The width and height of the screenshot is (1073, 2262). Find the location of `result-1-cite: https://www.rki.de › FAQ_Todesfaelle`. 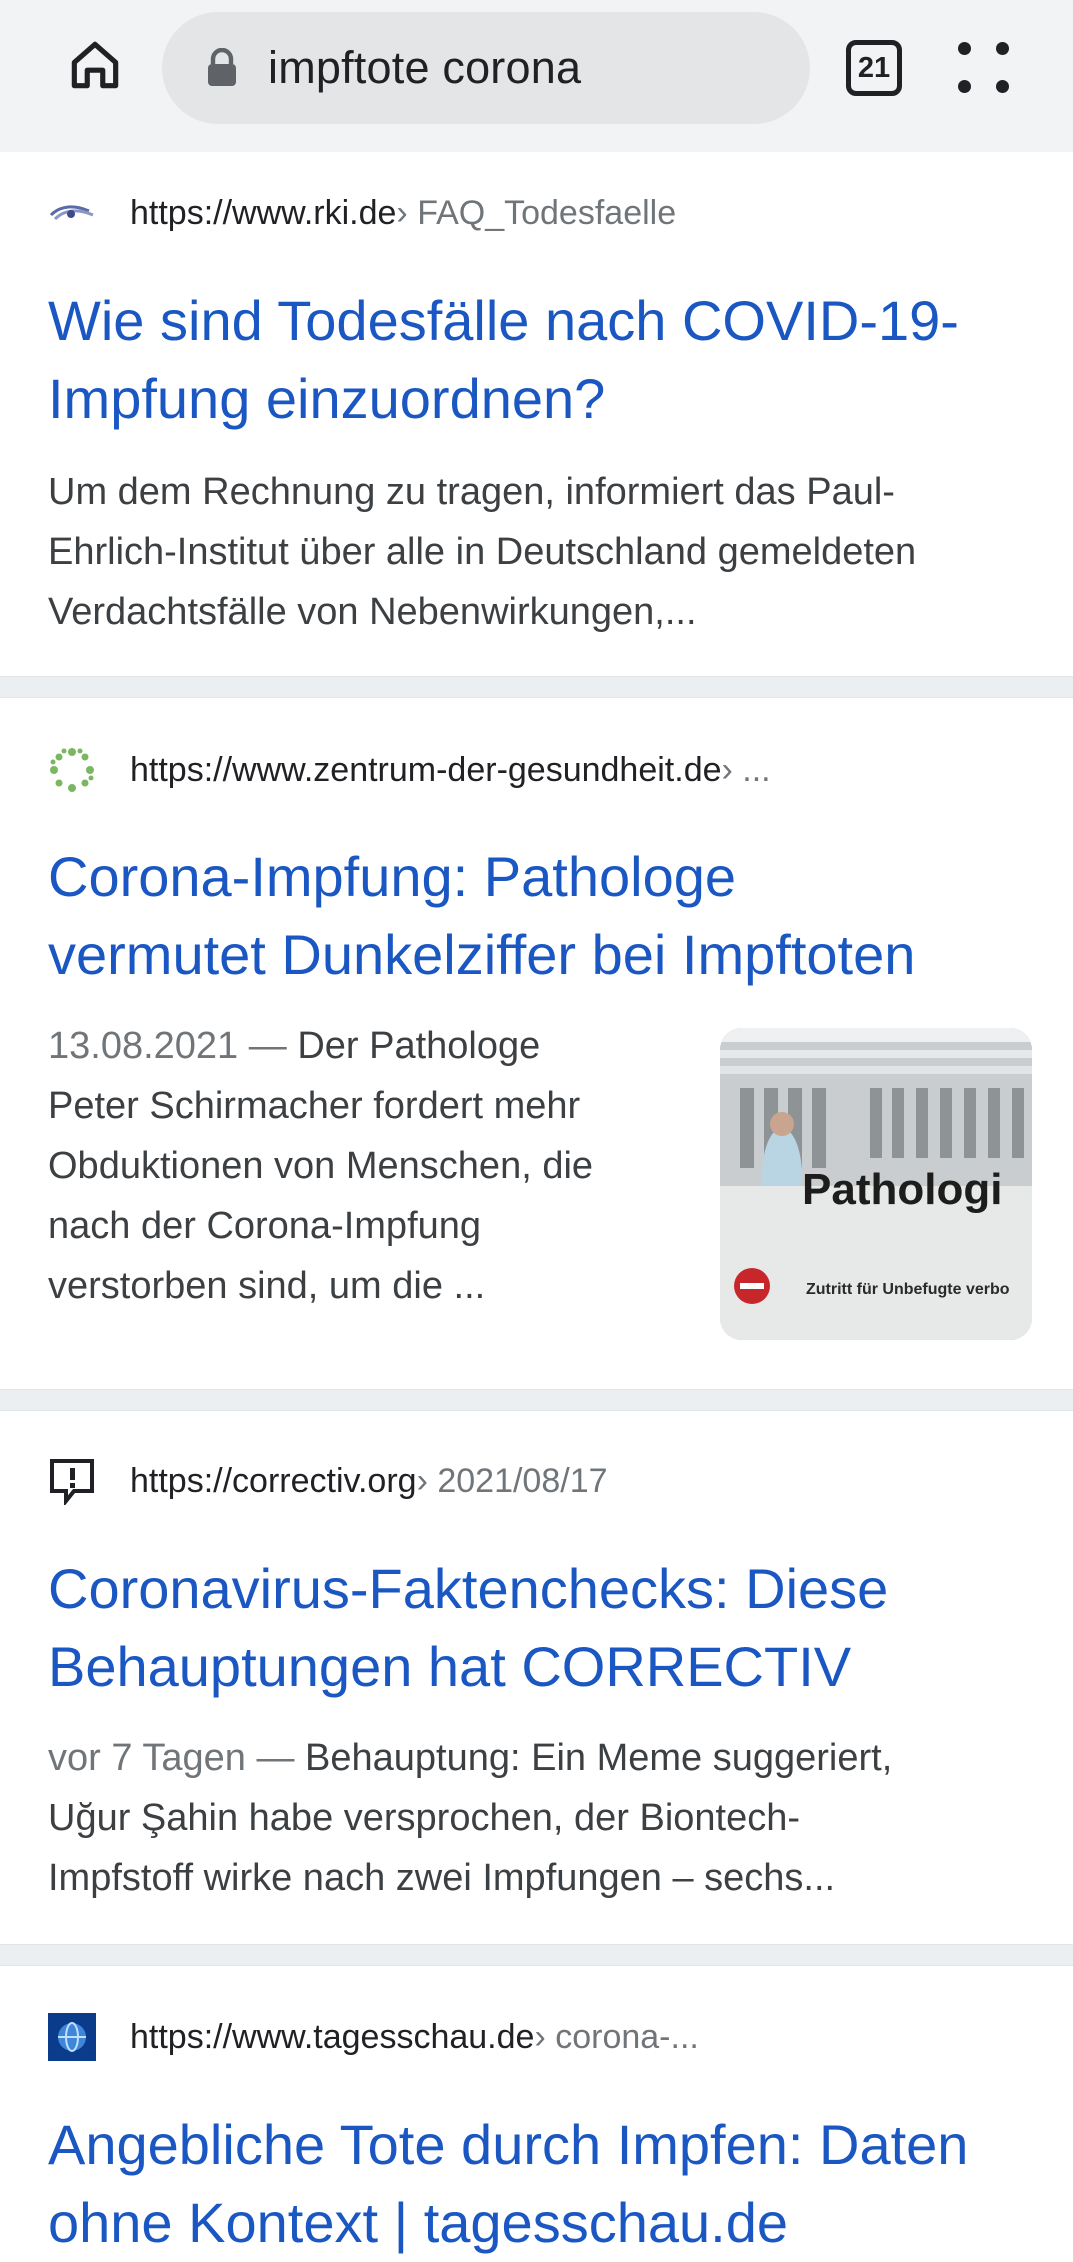

result-1-cite: https://www.rki.de › FAQ_Todesfaelle is located at coordinates (362, 213).